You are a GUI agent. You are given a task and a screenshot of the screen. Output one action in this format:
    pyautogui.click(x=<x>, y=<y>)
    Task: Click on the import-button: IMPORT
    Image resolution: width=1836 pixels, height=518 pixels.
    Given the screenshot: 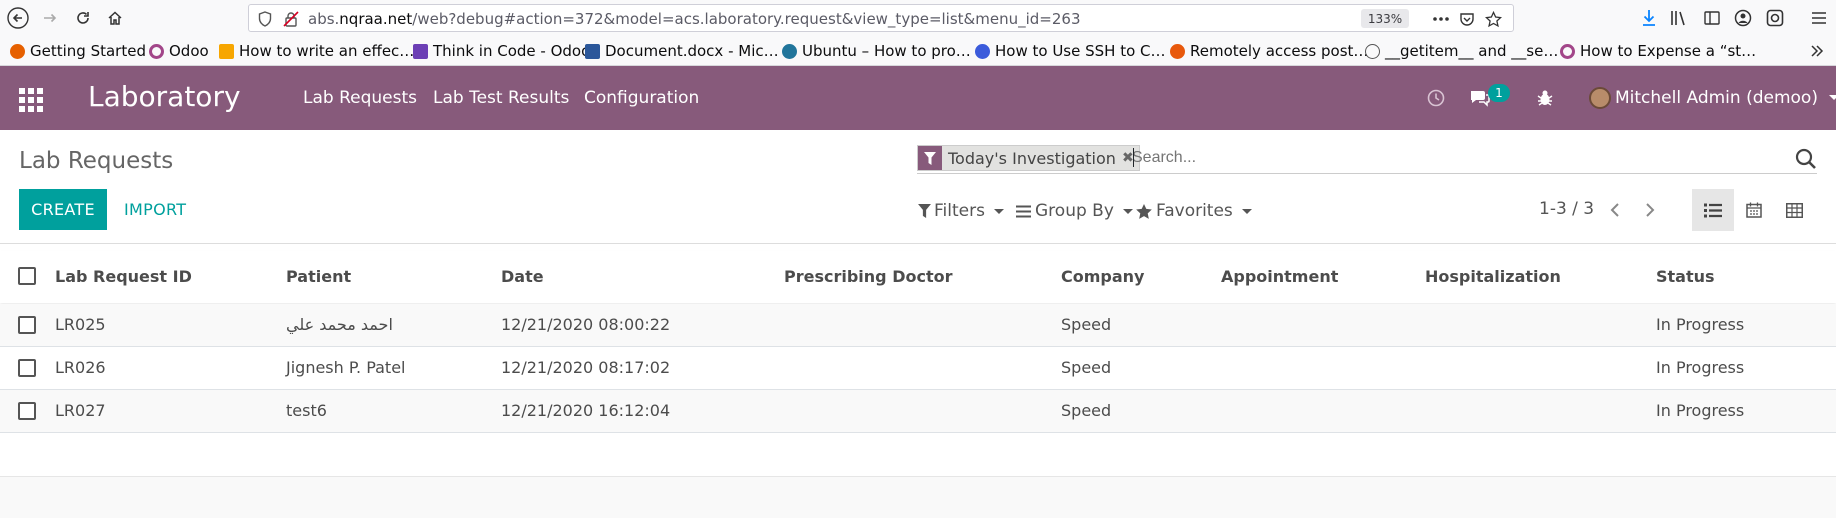 What is the action you would take?
    pyautogui.click(x=155, y=209)
    